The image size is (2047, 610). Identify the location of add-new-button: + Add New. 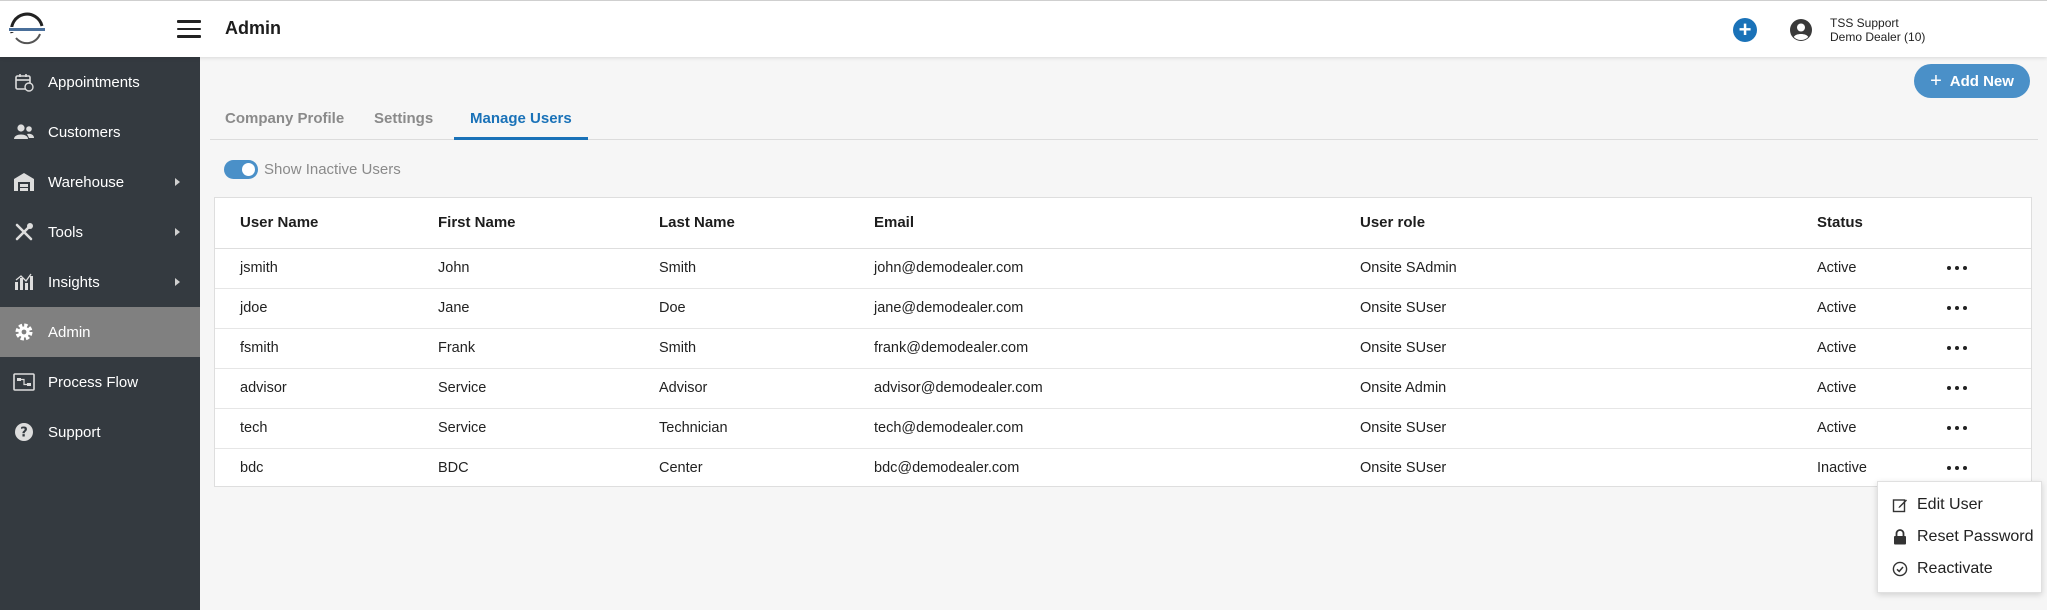
(1972, 81).